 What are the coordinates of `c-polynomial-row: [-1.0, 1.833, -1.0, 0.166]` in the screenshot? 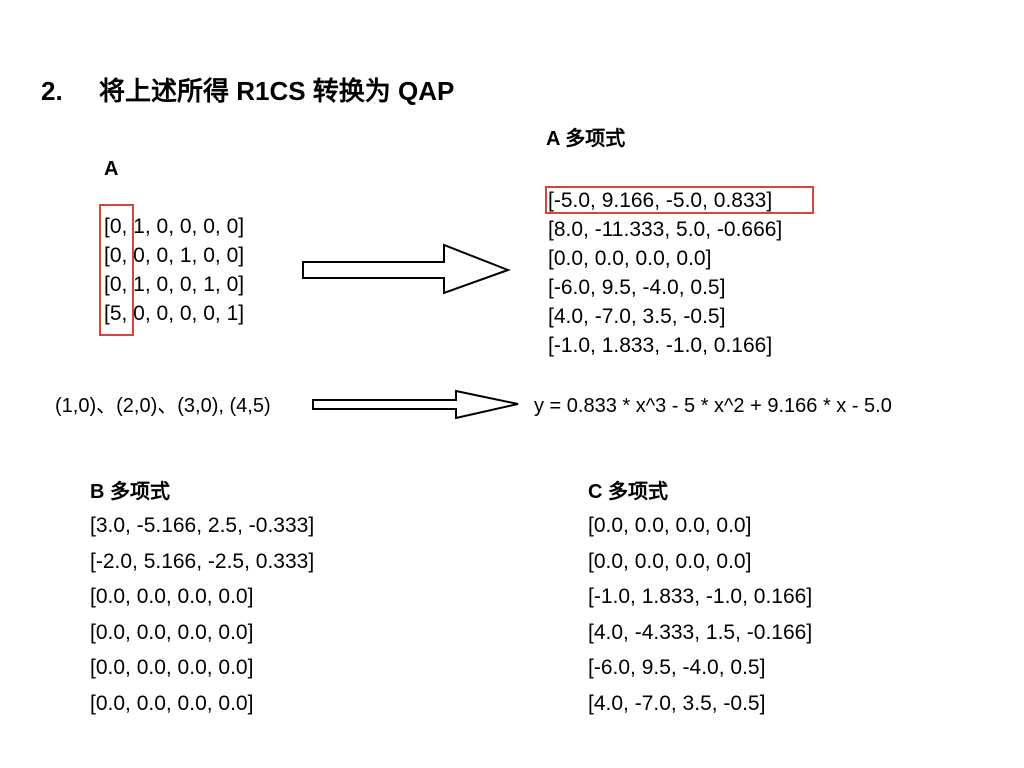 It's located at (700, 596).